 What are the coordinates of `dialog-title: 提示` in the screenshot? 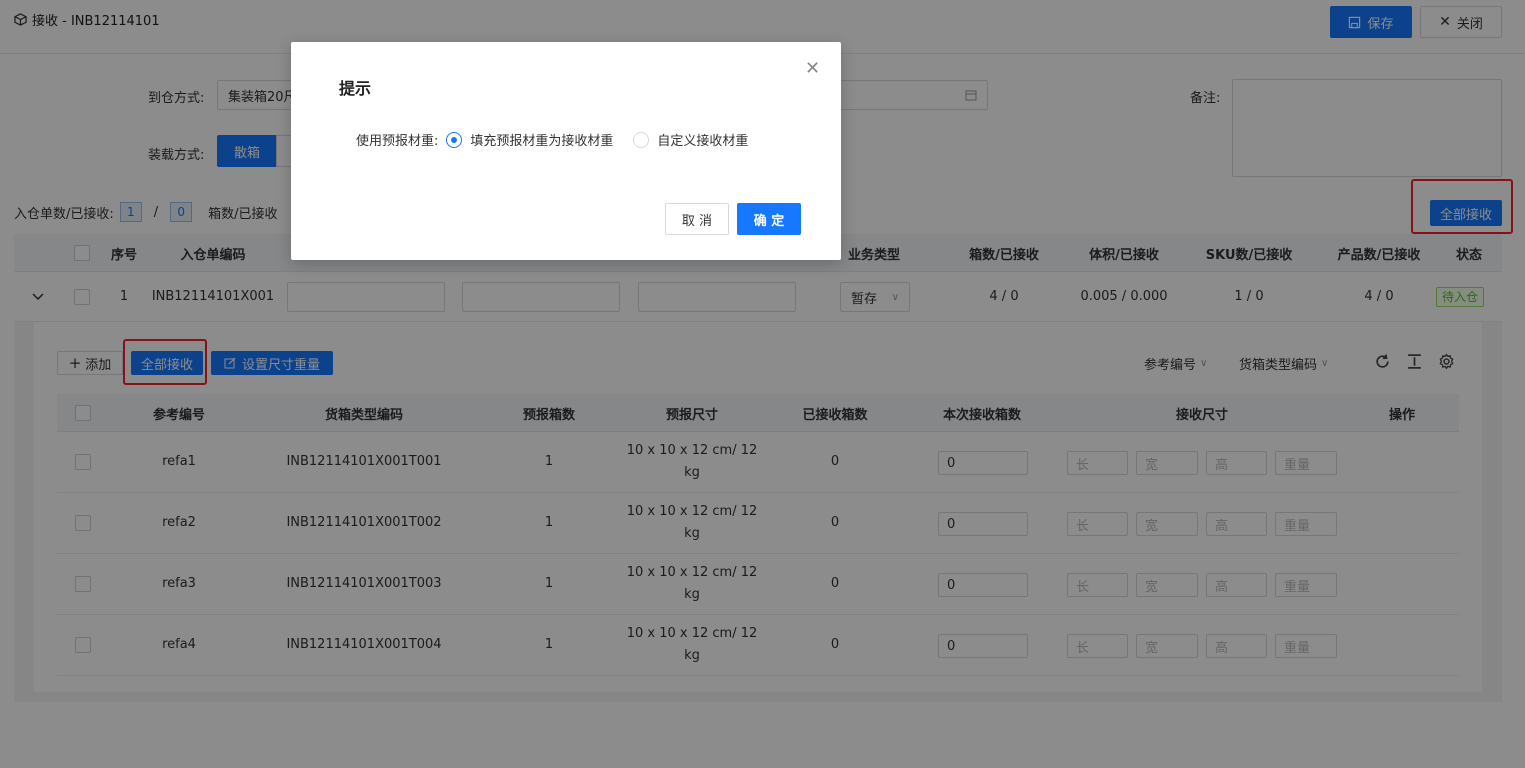 It's located at (355, 88).